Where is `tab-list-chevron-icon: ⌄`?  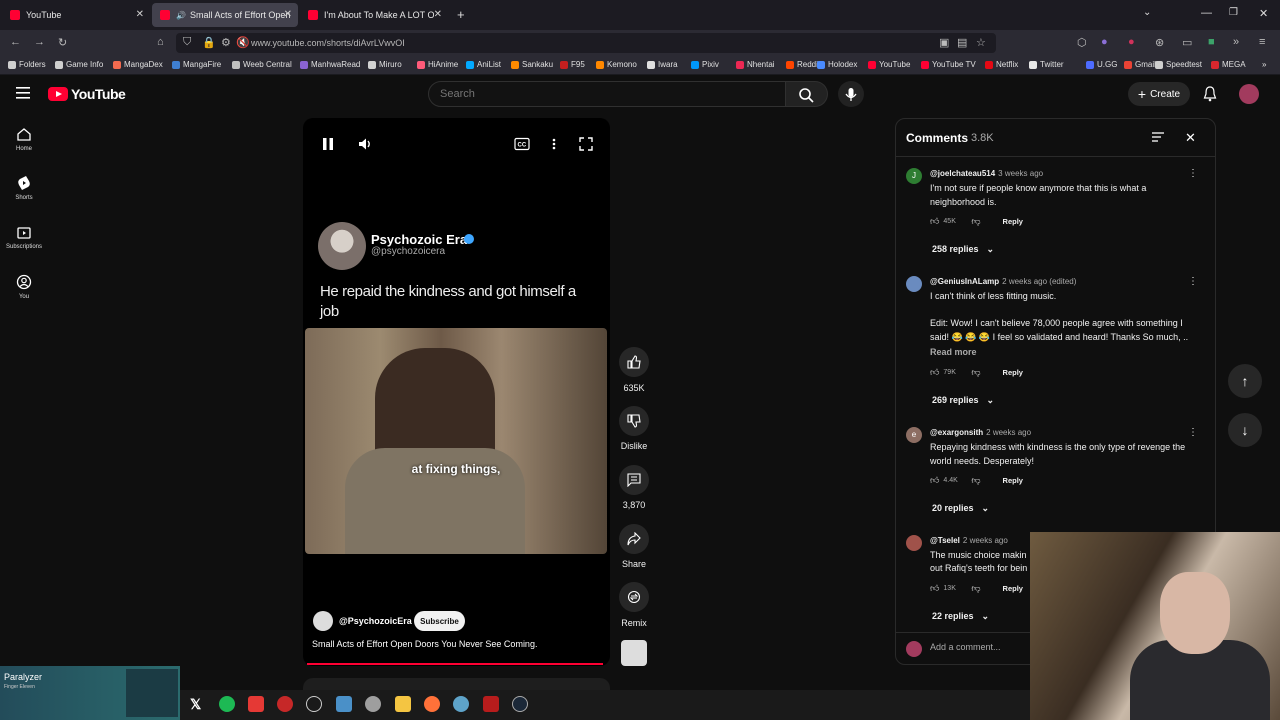 tab-list-chevron-icon: ⌄ is located at coordinates (1147, 12).